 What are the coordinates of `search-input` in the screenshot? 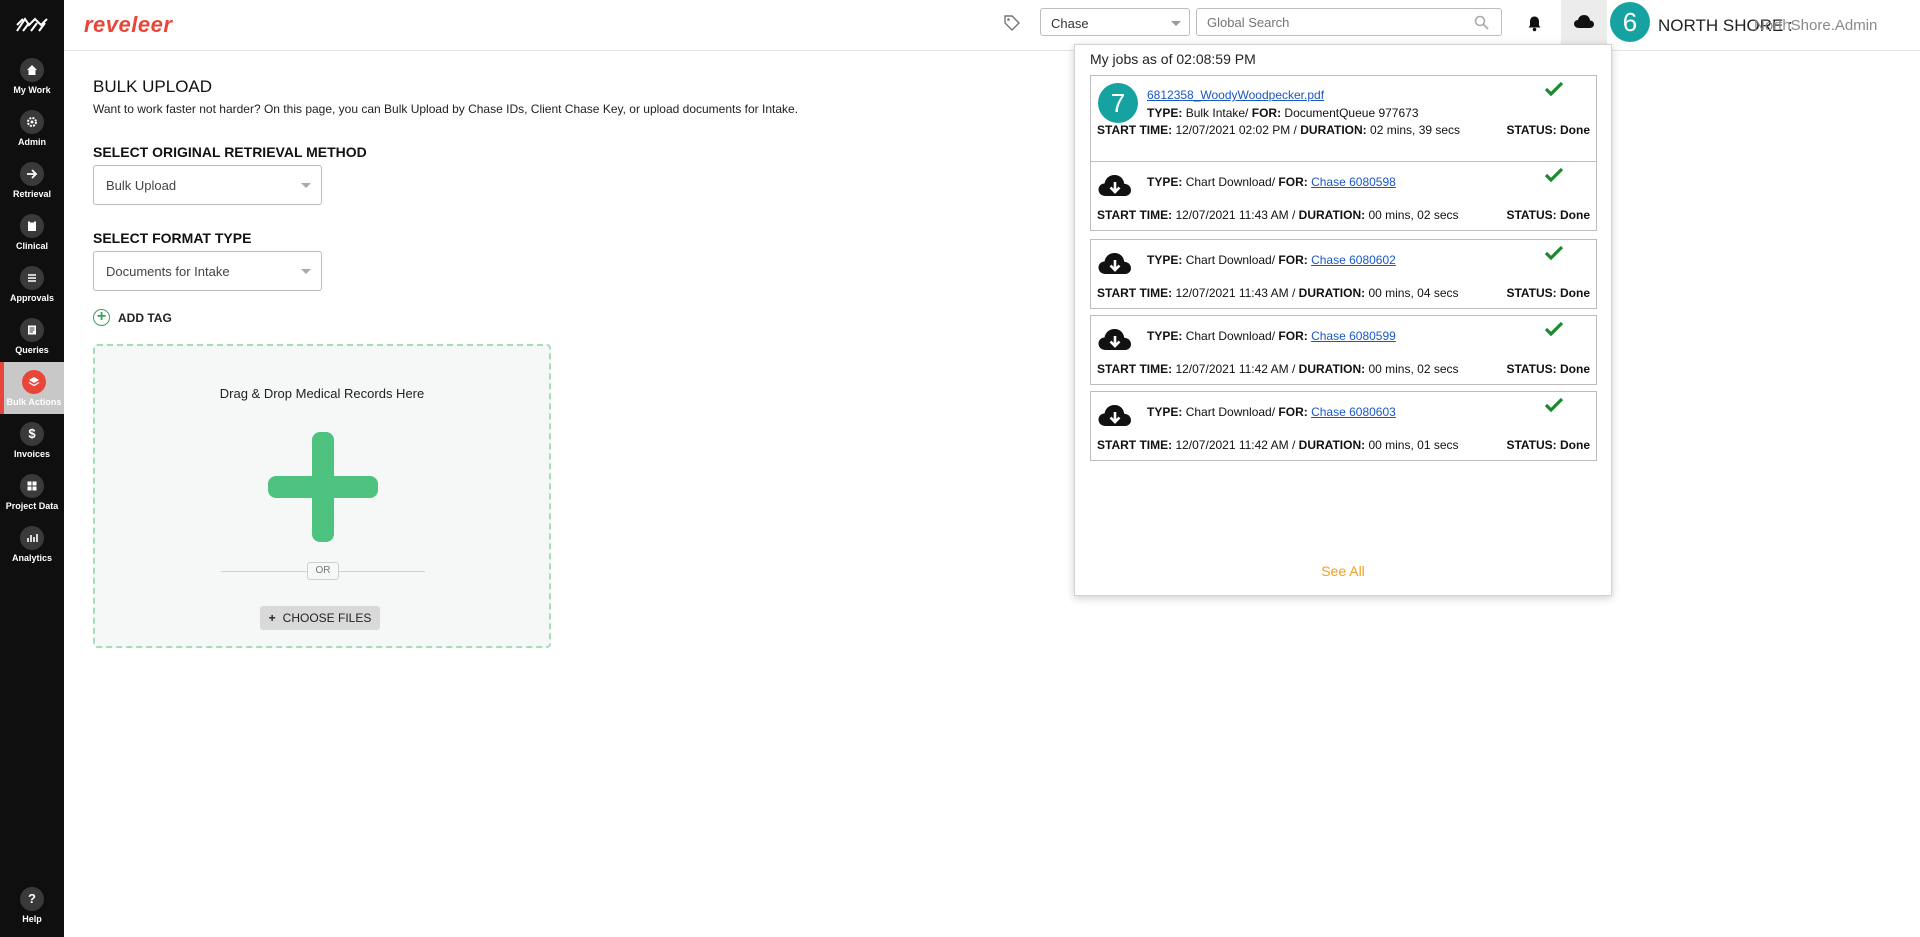 It's located at (1327, 22).